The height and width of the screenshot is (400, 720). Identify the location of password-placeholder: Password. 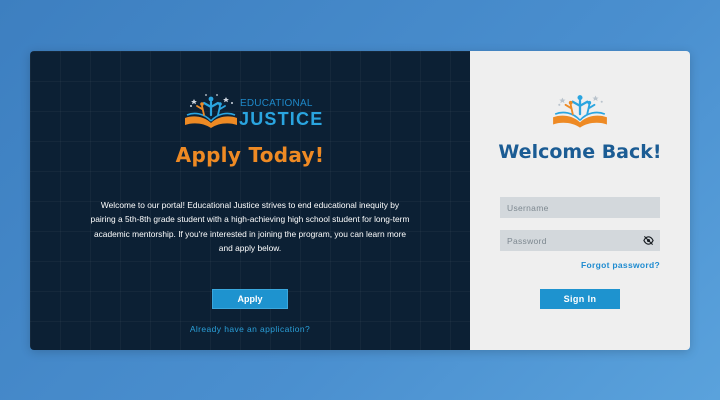
(527, 240).